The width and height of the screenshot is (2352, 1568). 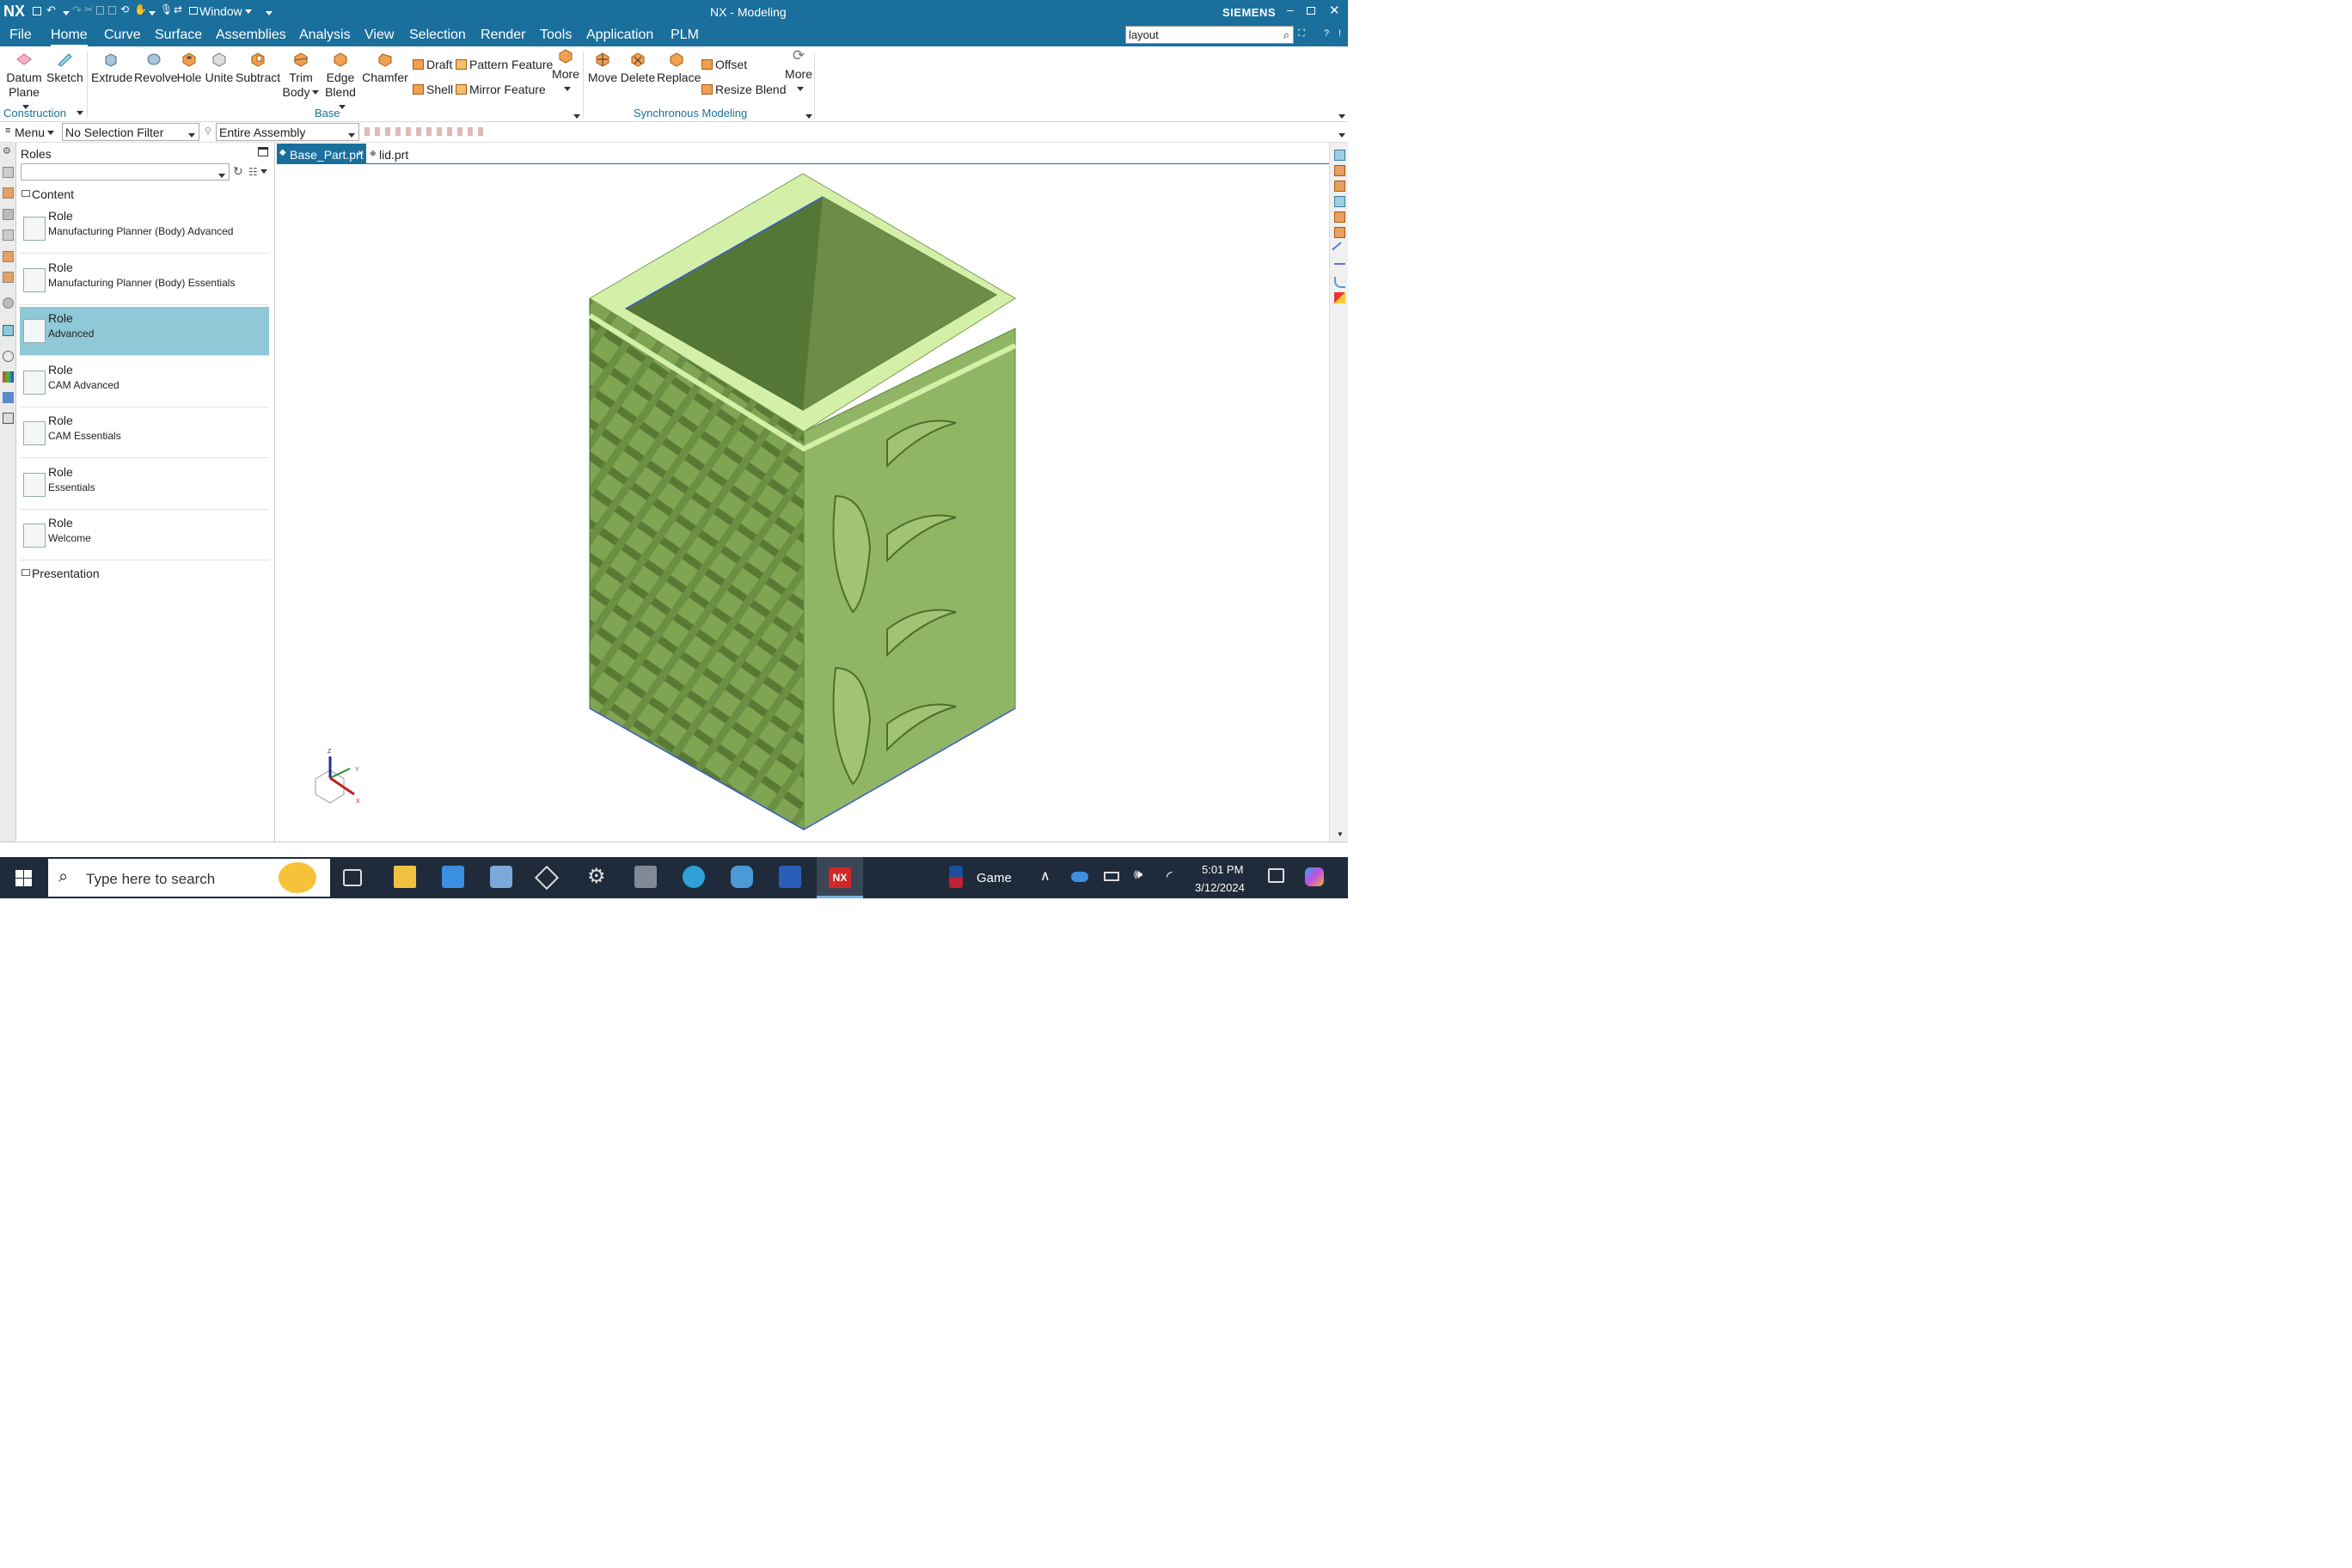 I want to click on pattern-feature-button: Pattern Feature, so click(x=505, y=64).